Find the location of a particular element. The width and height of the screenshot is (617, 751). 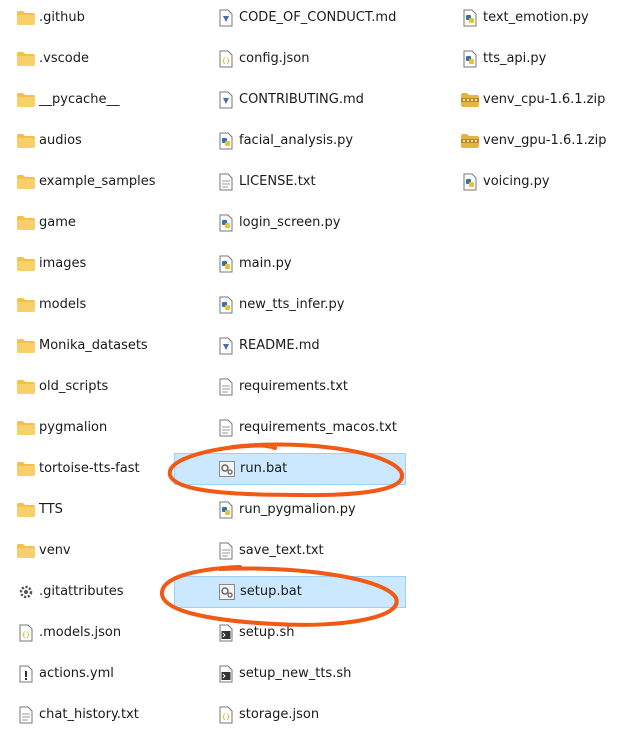

warning-file-icon is located at coordinates (26, 674).